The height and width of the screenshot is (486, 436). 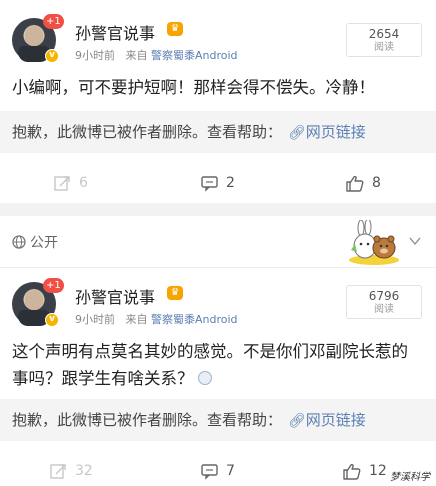 I want to click on comment-count: 2, so click(x=230, y=183).